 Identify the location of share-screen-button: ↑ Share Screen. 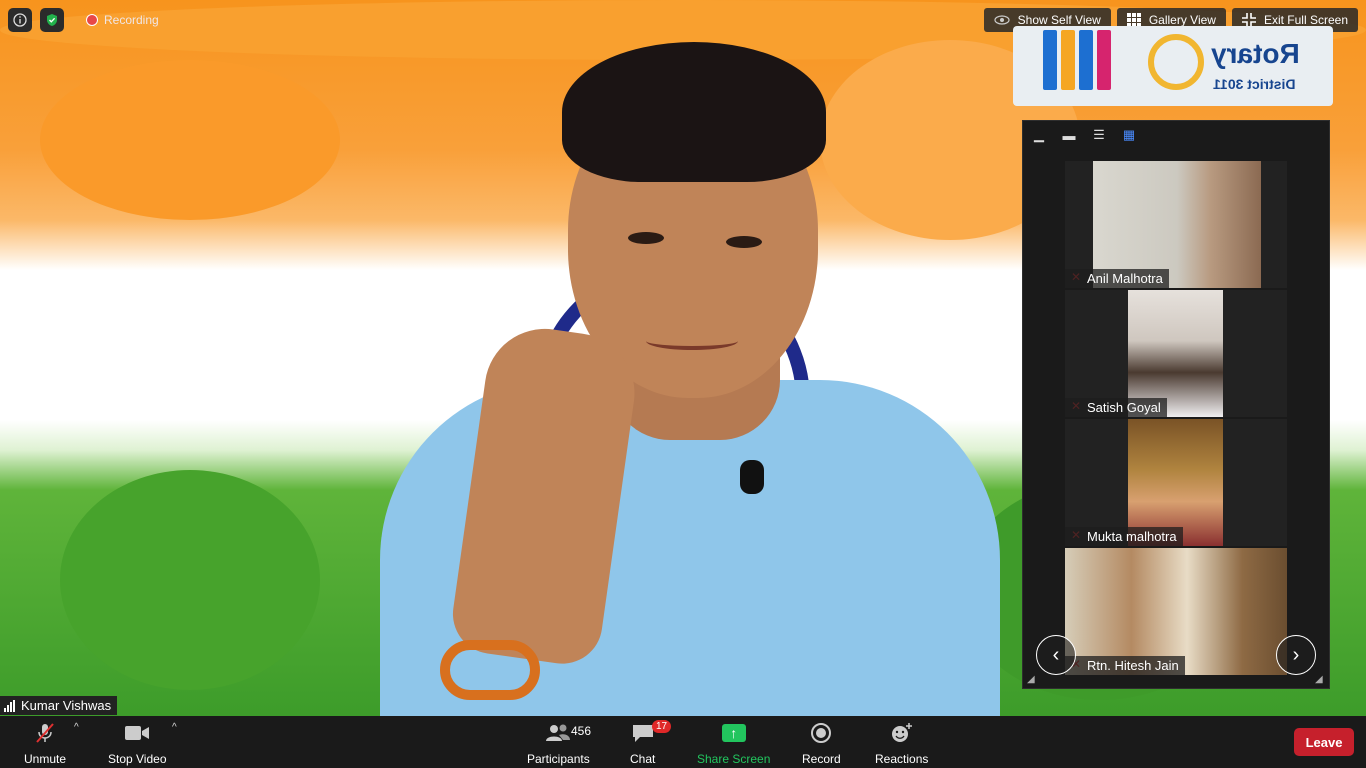
(733, 743).